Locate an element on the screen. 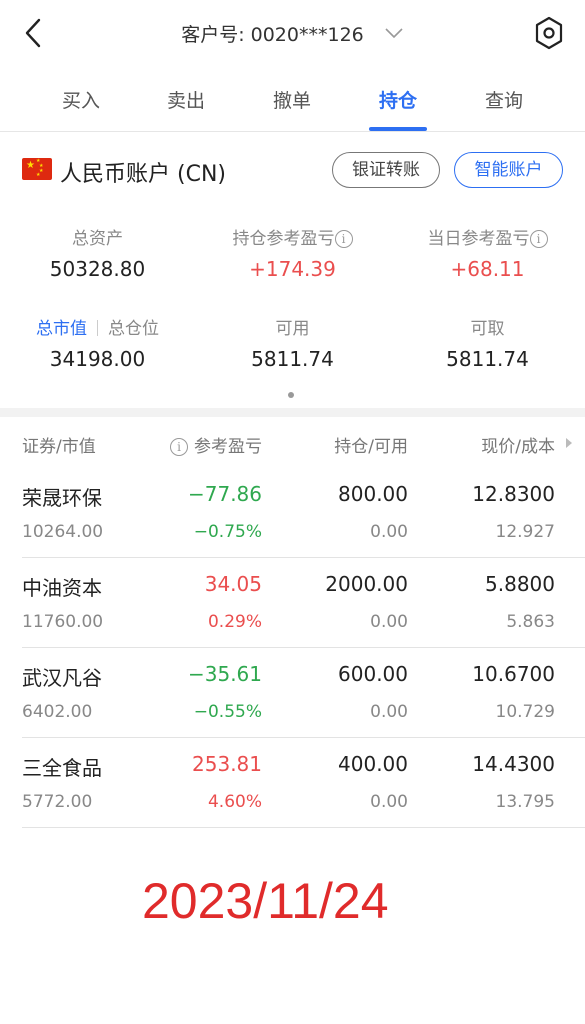  stock-cost: 13.795 is located at coordinates (525, 802).